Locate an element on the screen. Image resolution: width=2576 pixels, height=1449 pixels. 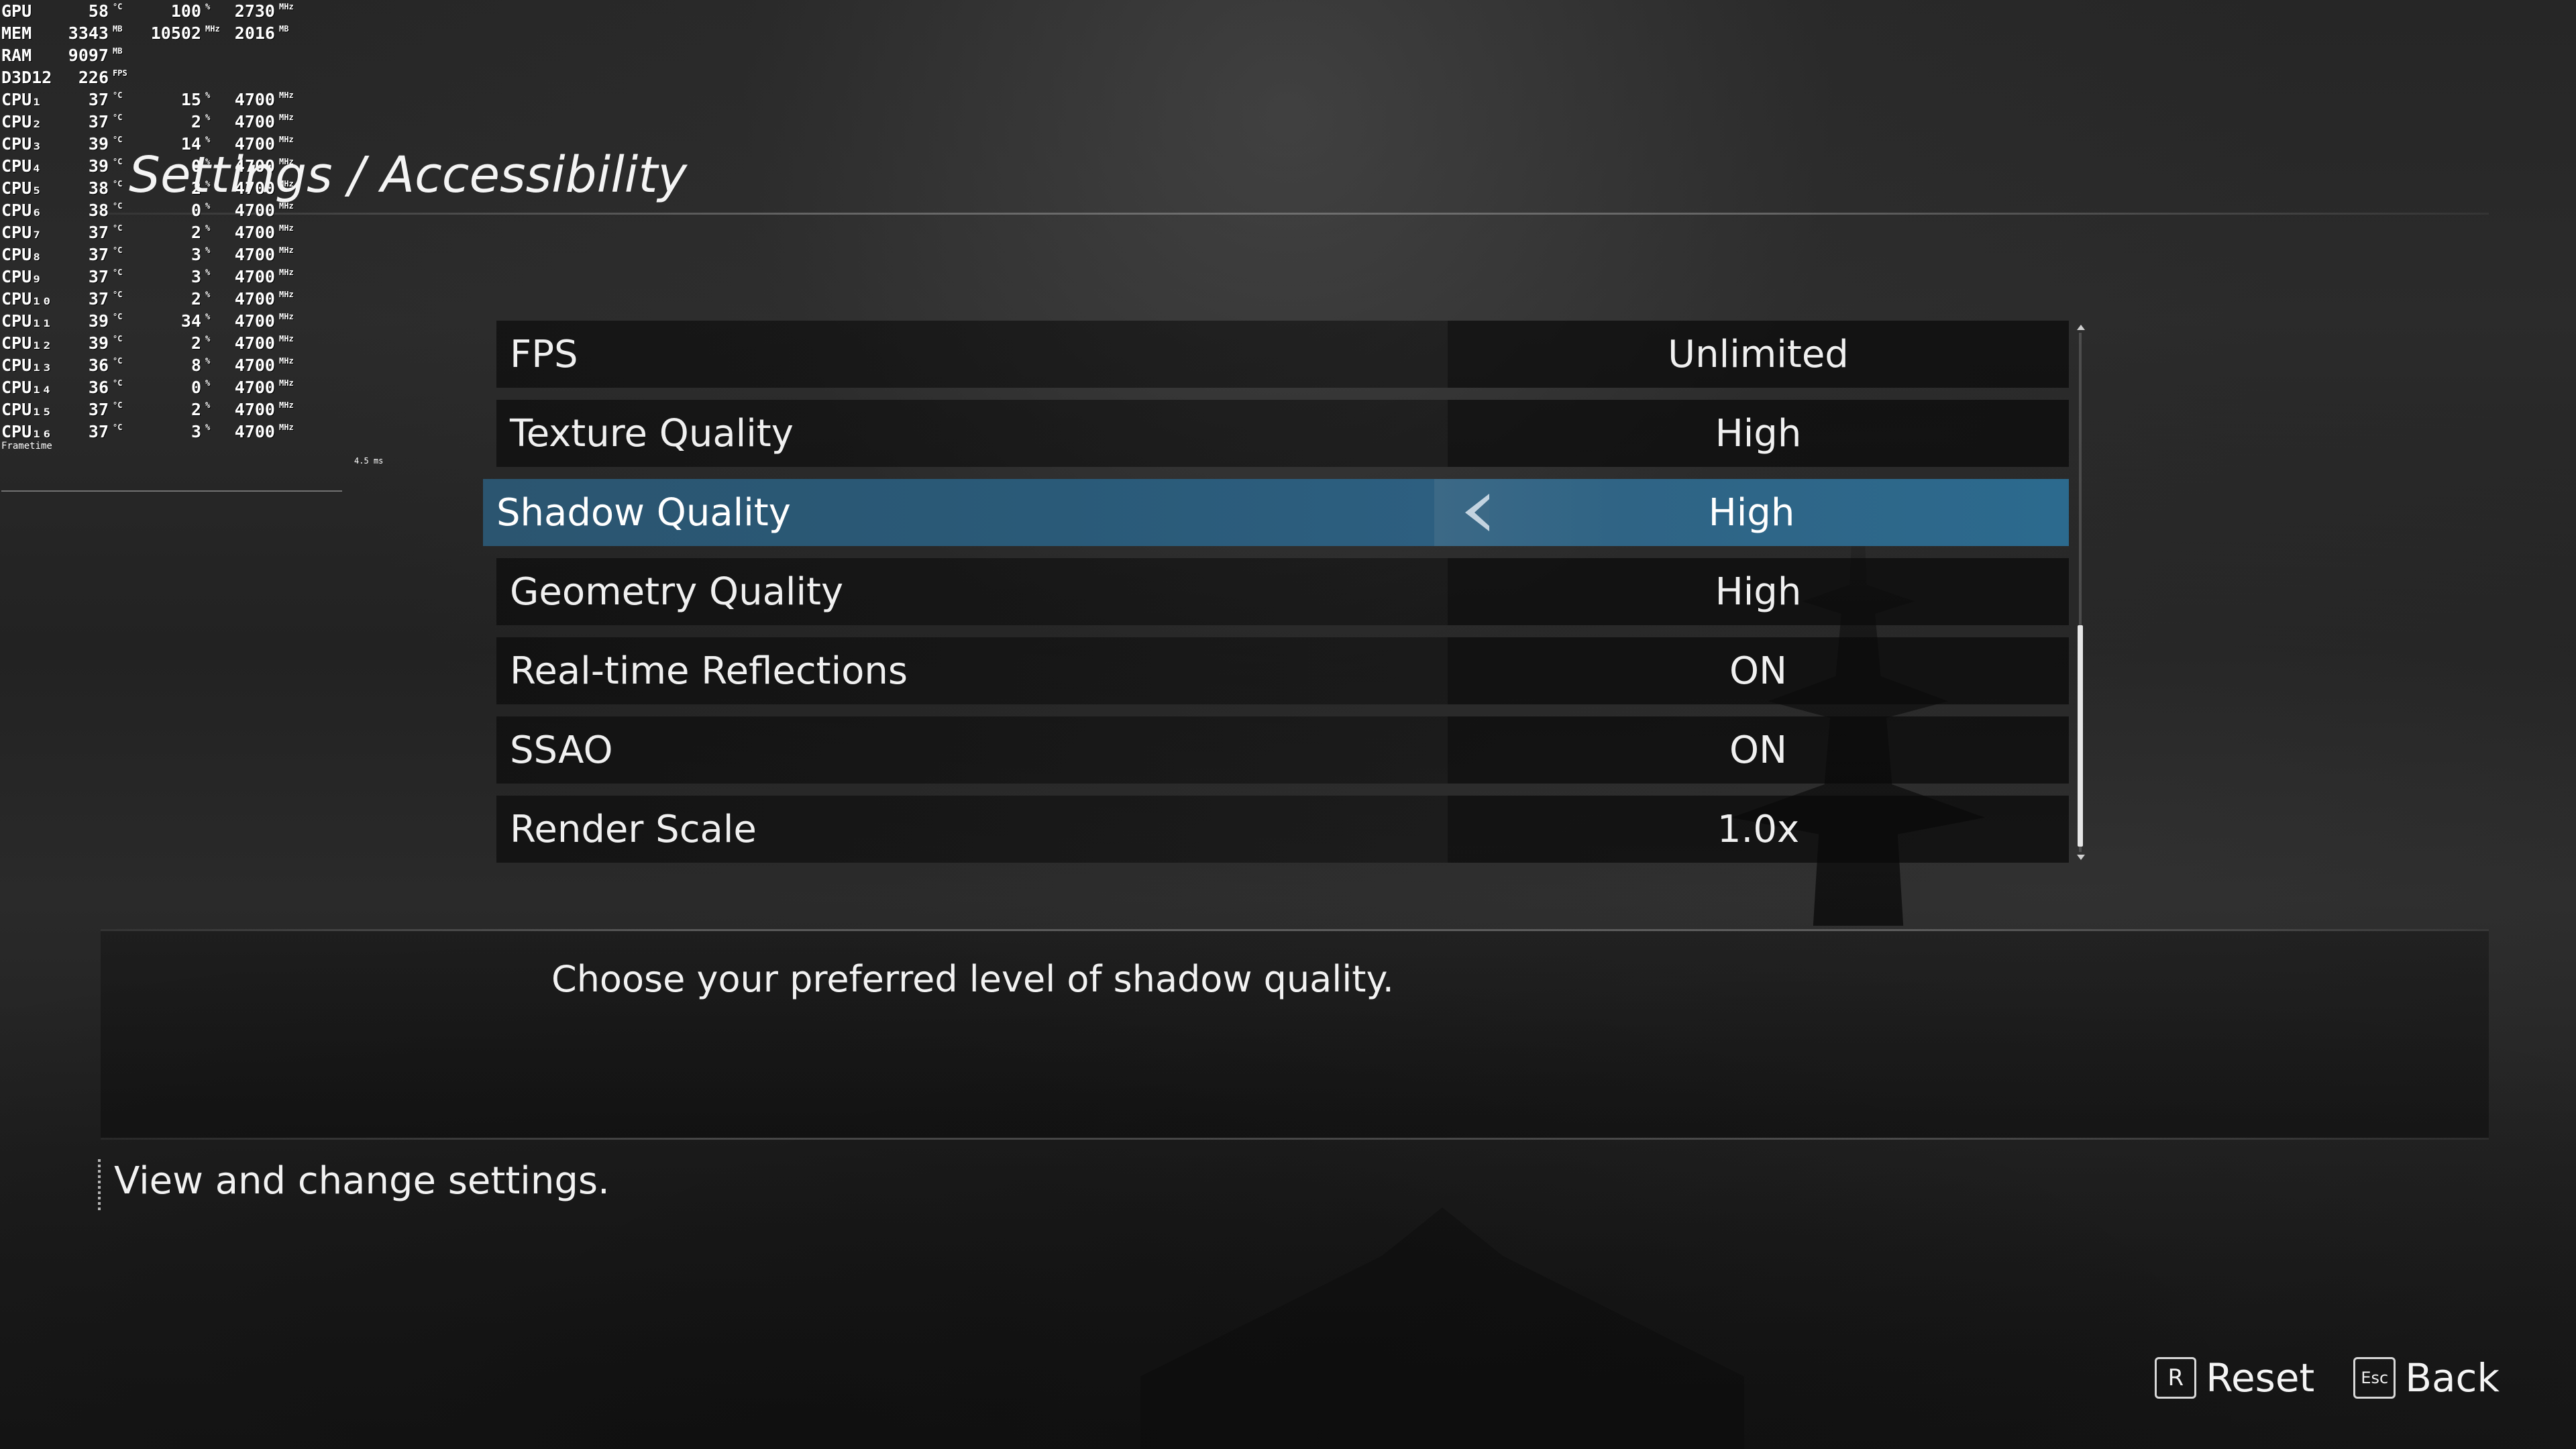
footer-actions: R Reset Esc Back is located at coordinates (2308, 1378).